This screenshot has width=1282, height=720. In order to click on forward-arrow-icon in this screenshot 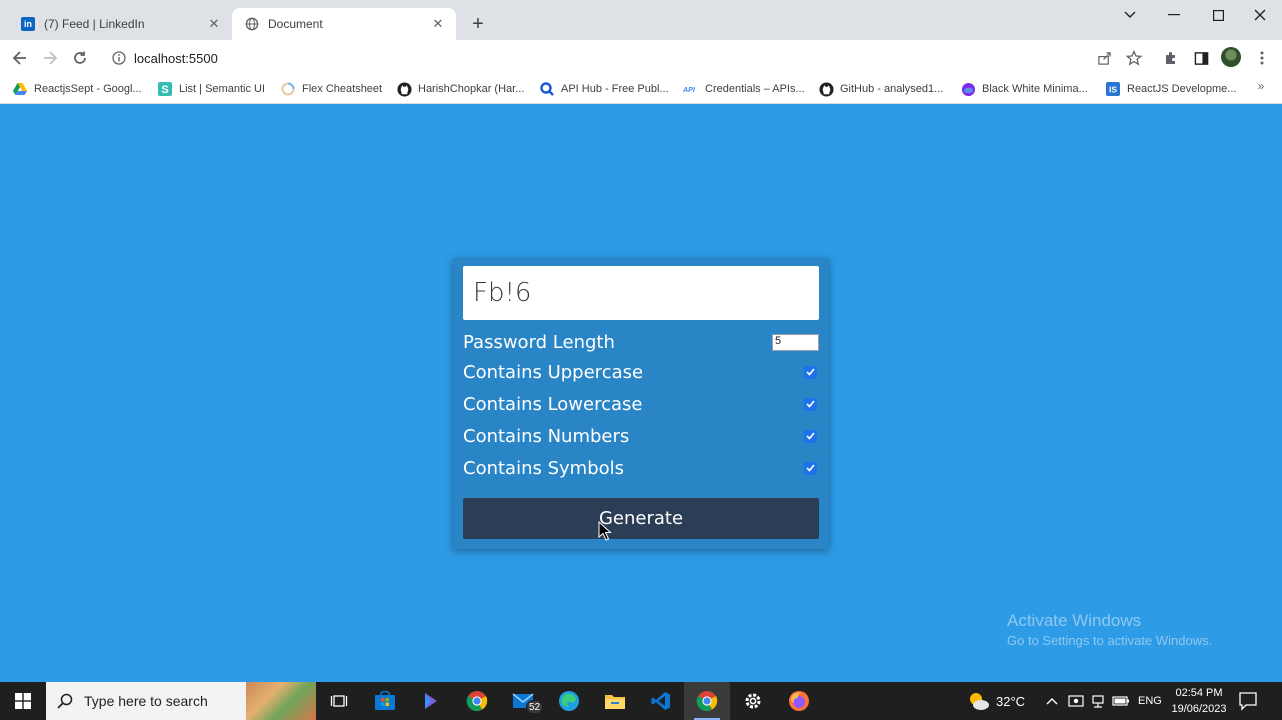, I will do `click(50, 58)`.